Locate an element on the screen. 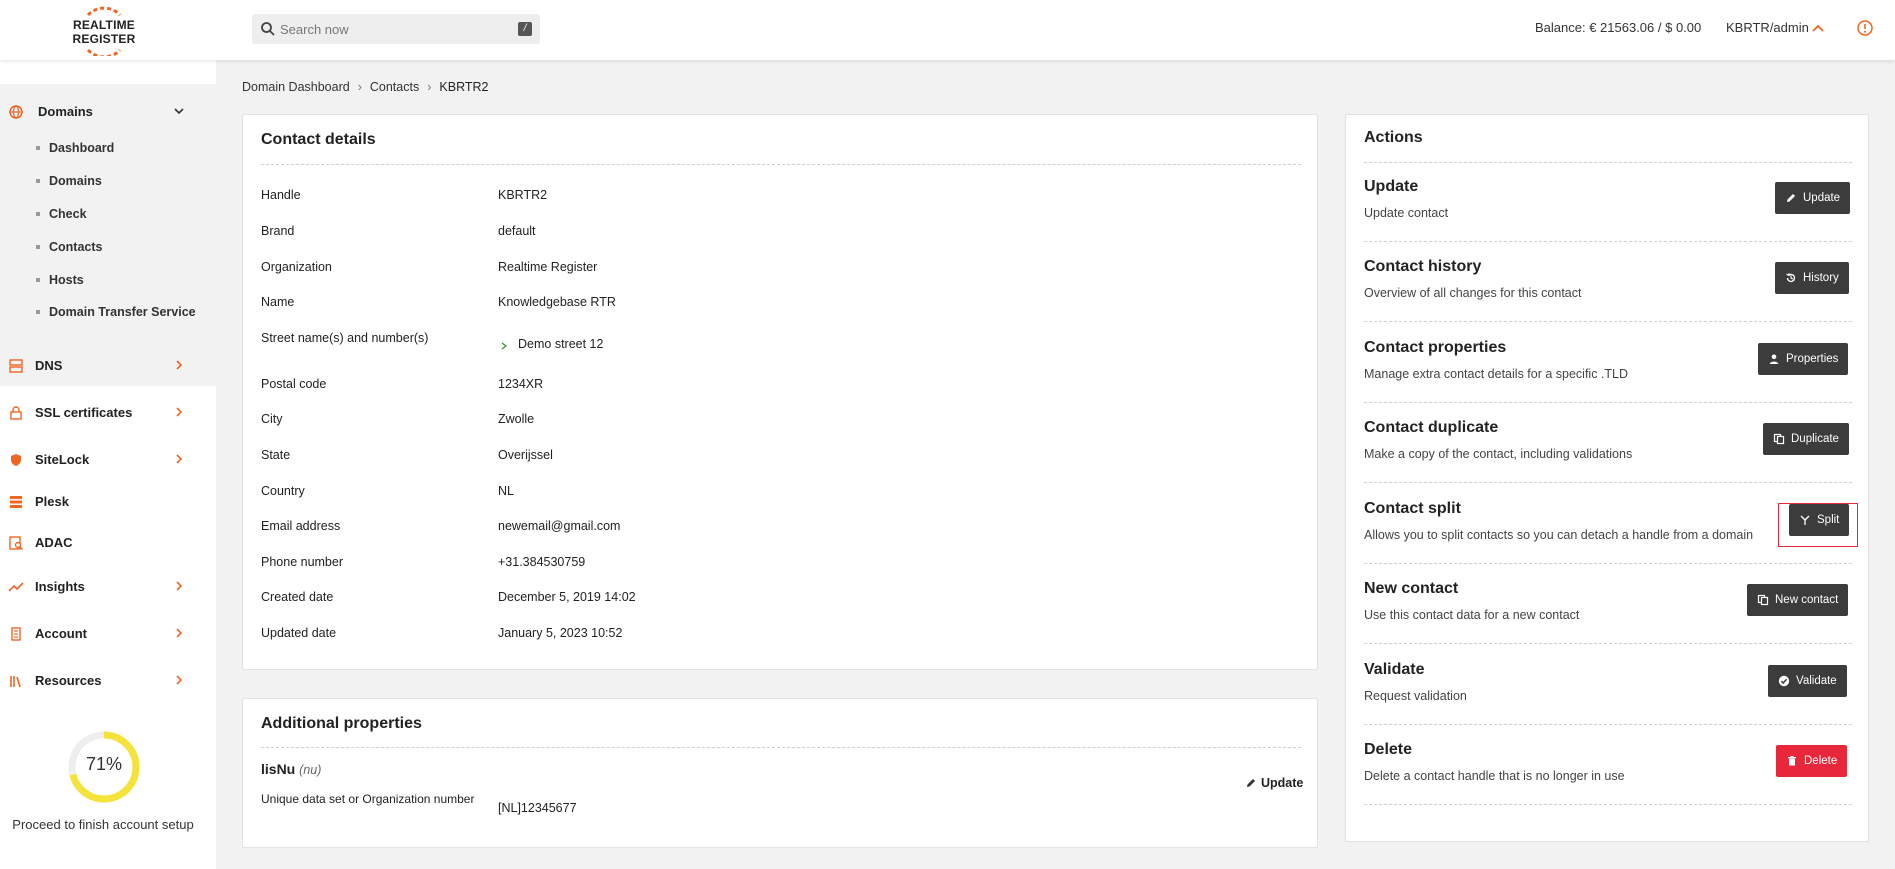 This screenshot has width=1895, height=869. sidebar-subitem-label: Dashboard is located at coordinates (82, 148).